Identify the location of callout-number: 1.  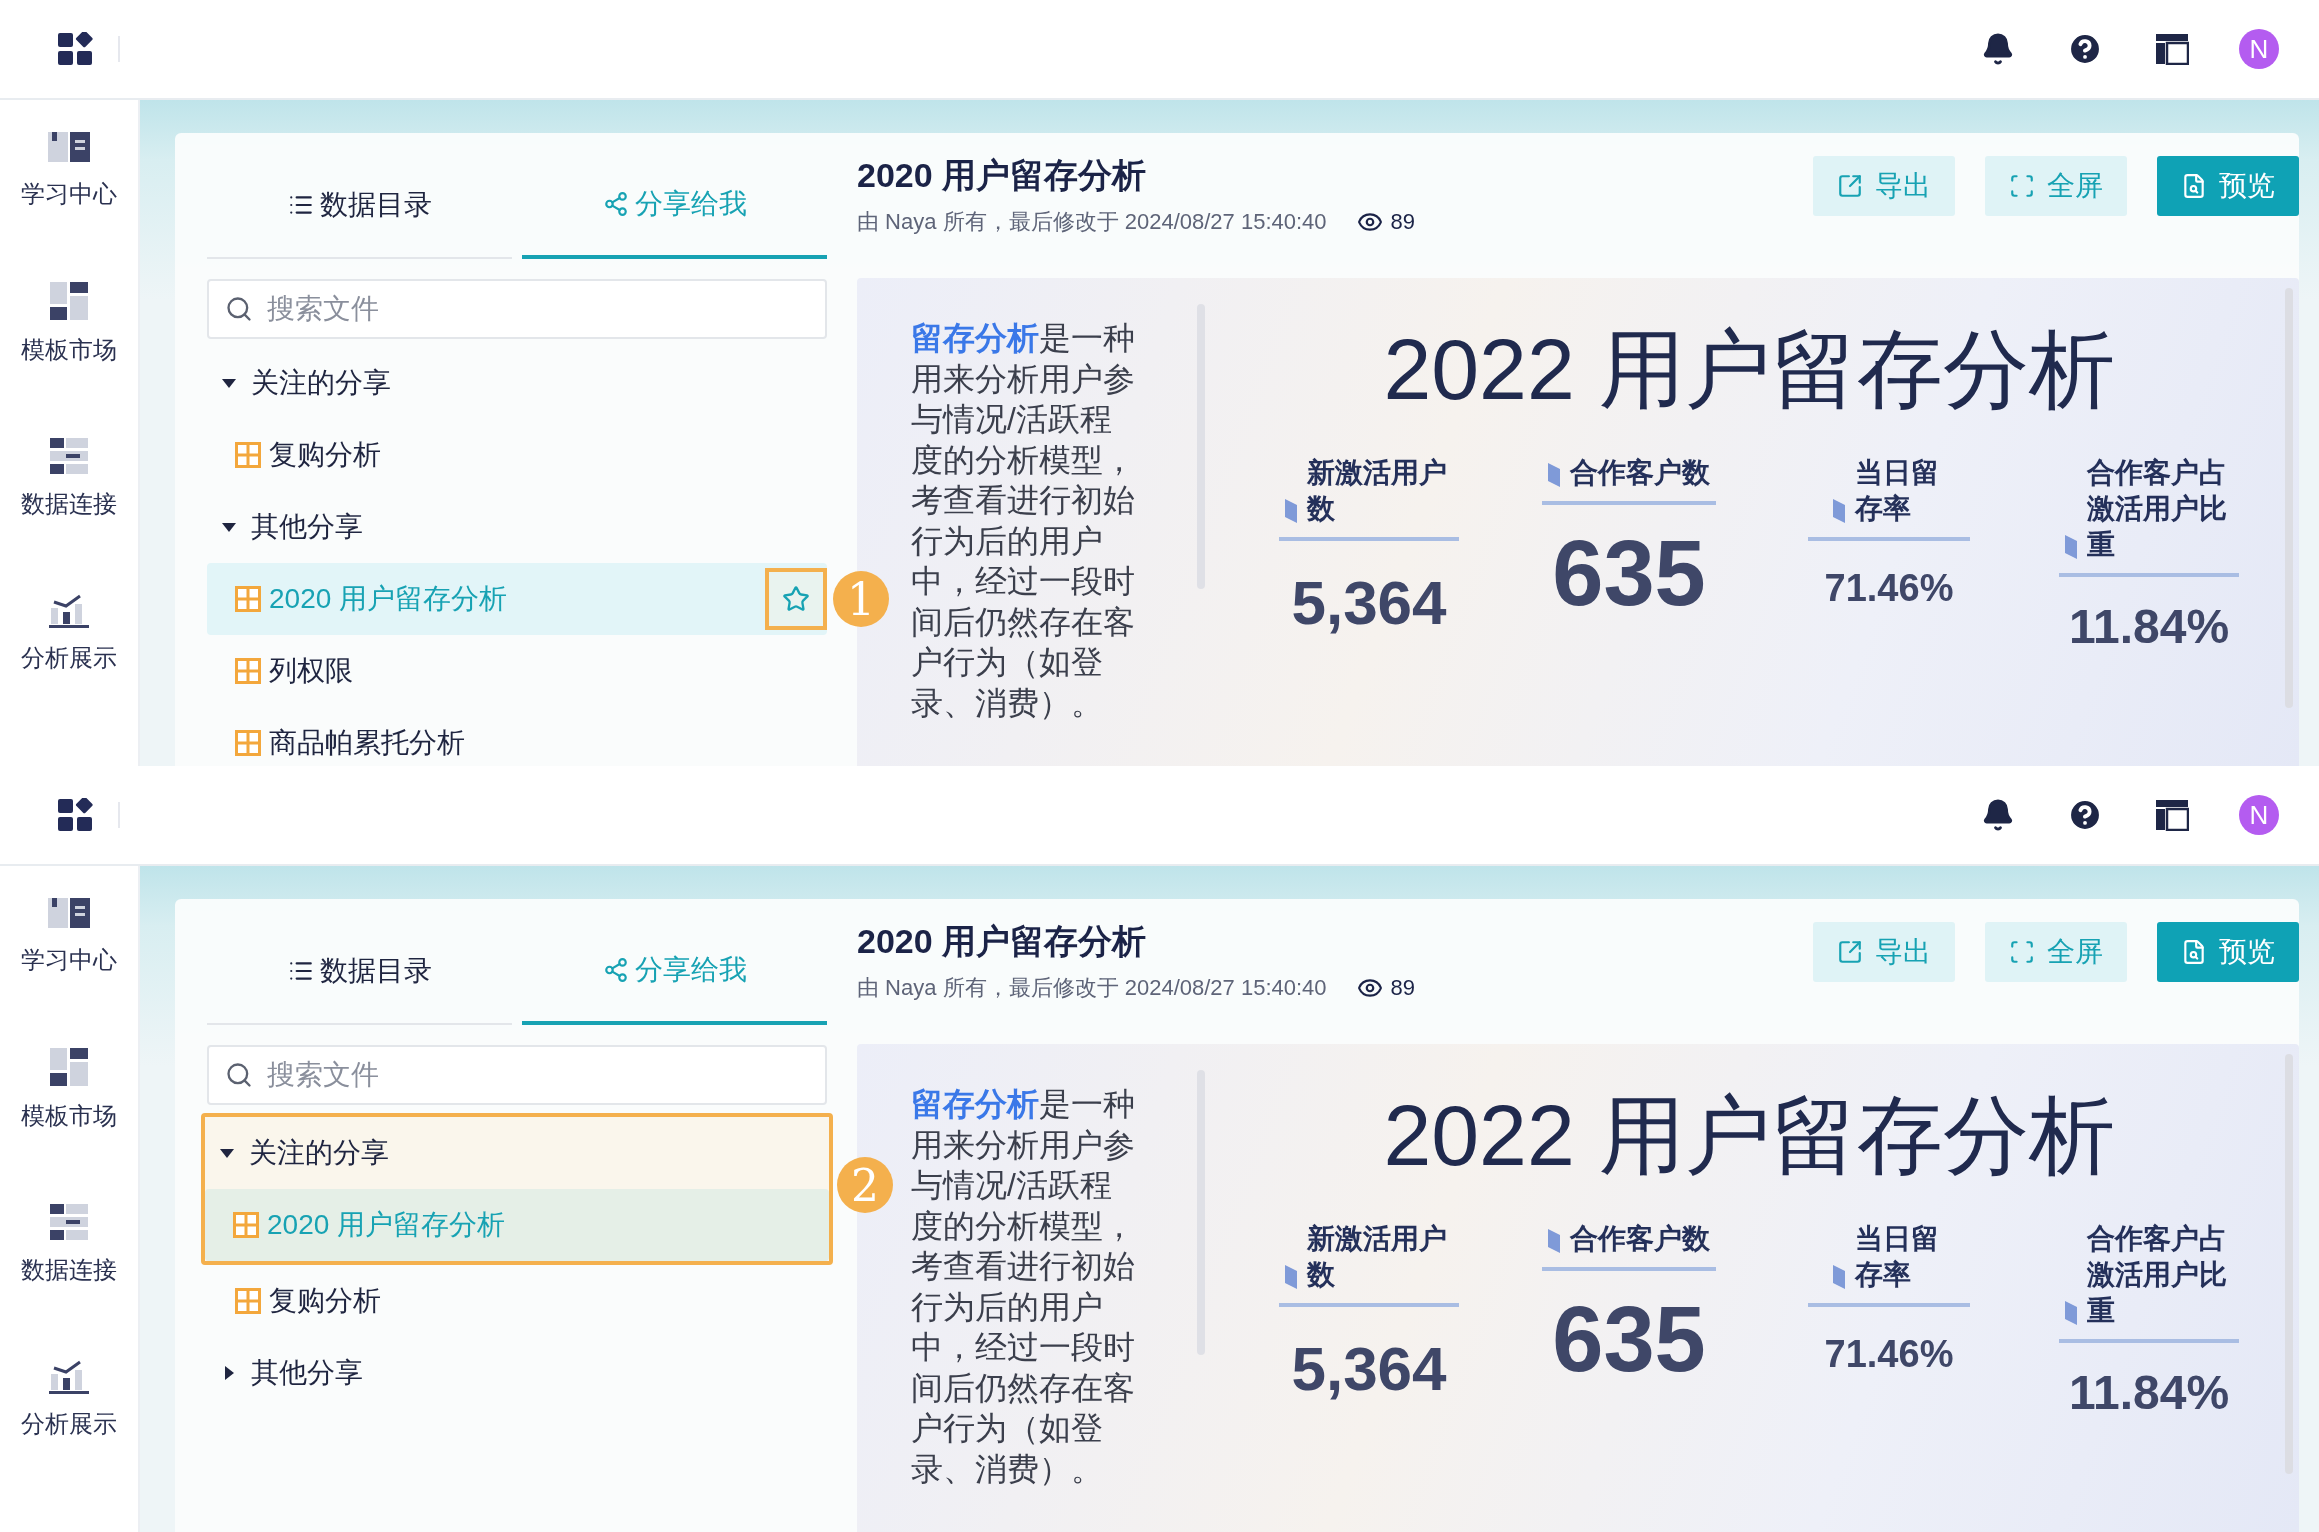
(861, 599).